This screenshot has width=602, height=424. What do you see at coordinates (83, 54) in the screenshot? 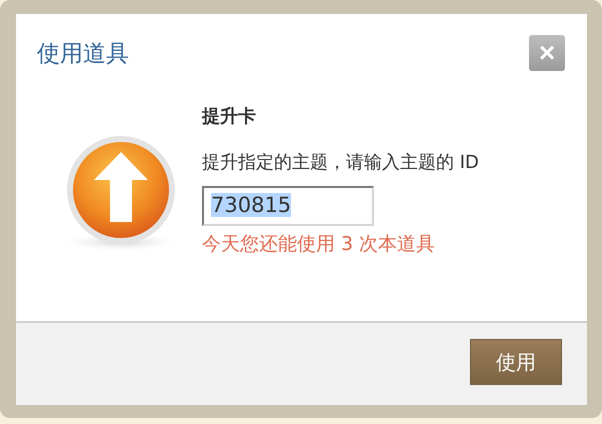
I see `dialog-title: 使用道具` at bounding box center [83, 54].